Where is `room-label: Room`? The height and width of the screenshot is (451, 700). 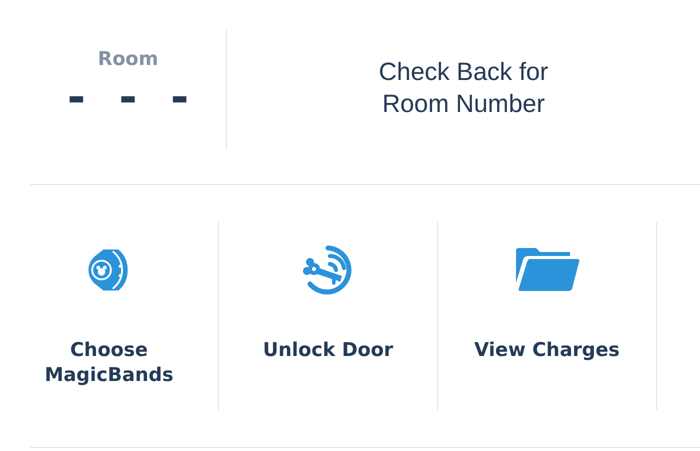
room-label: Room is located at coordinates (128, 59).